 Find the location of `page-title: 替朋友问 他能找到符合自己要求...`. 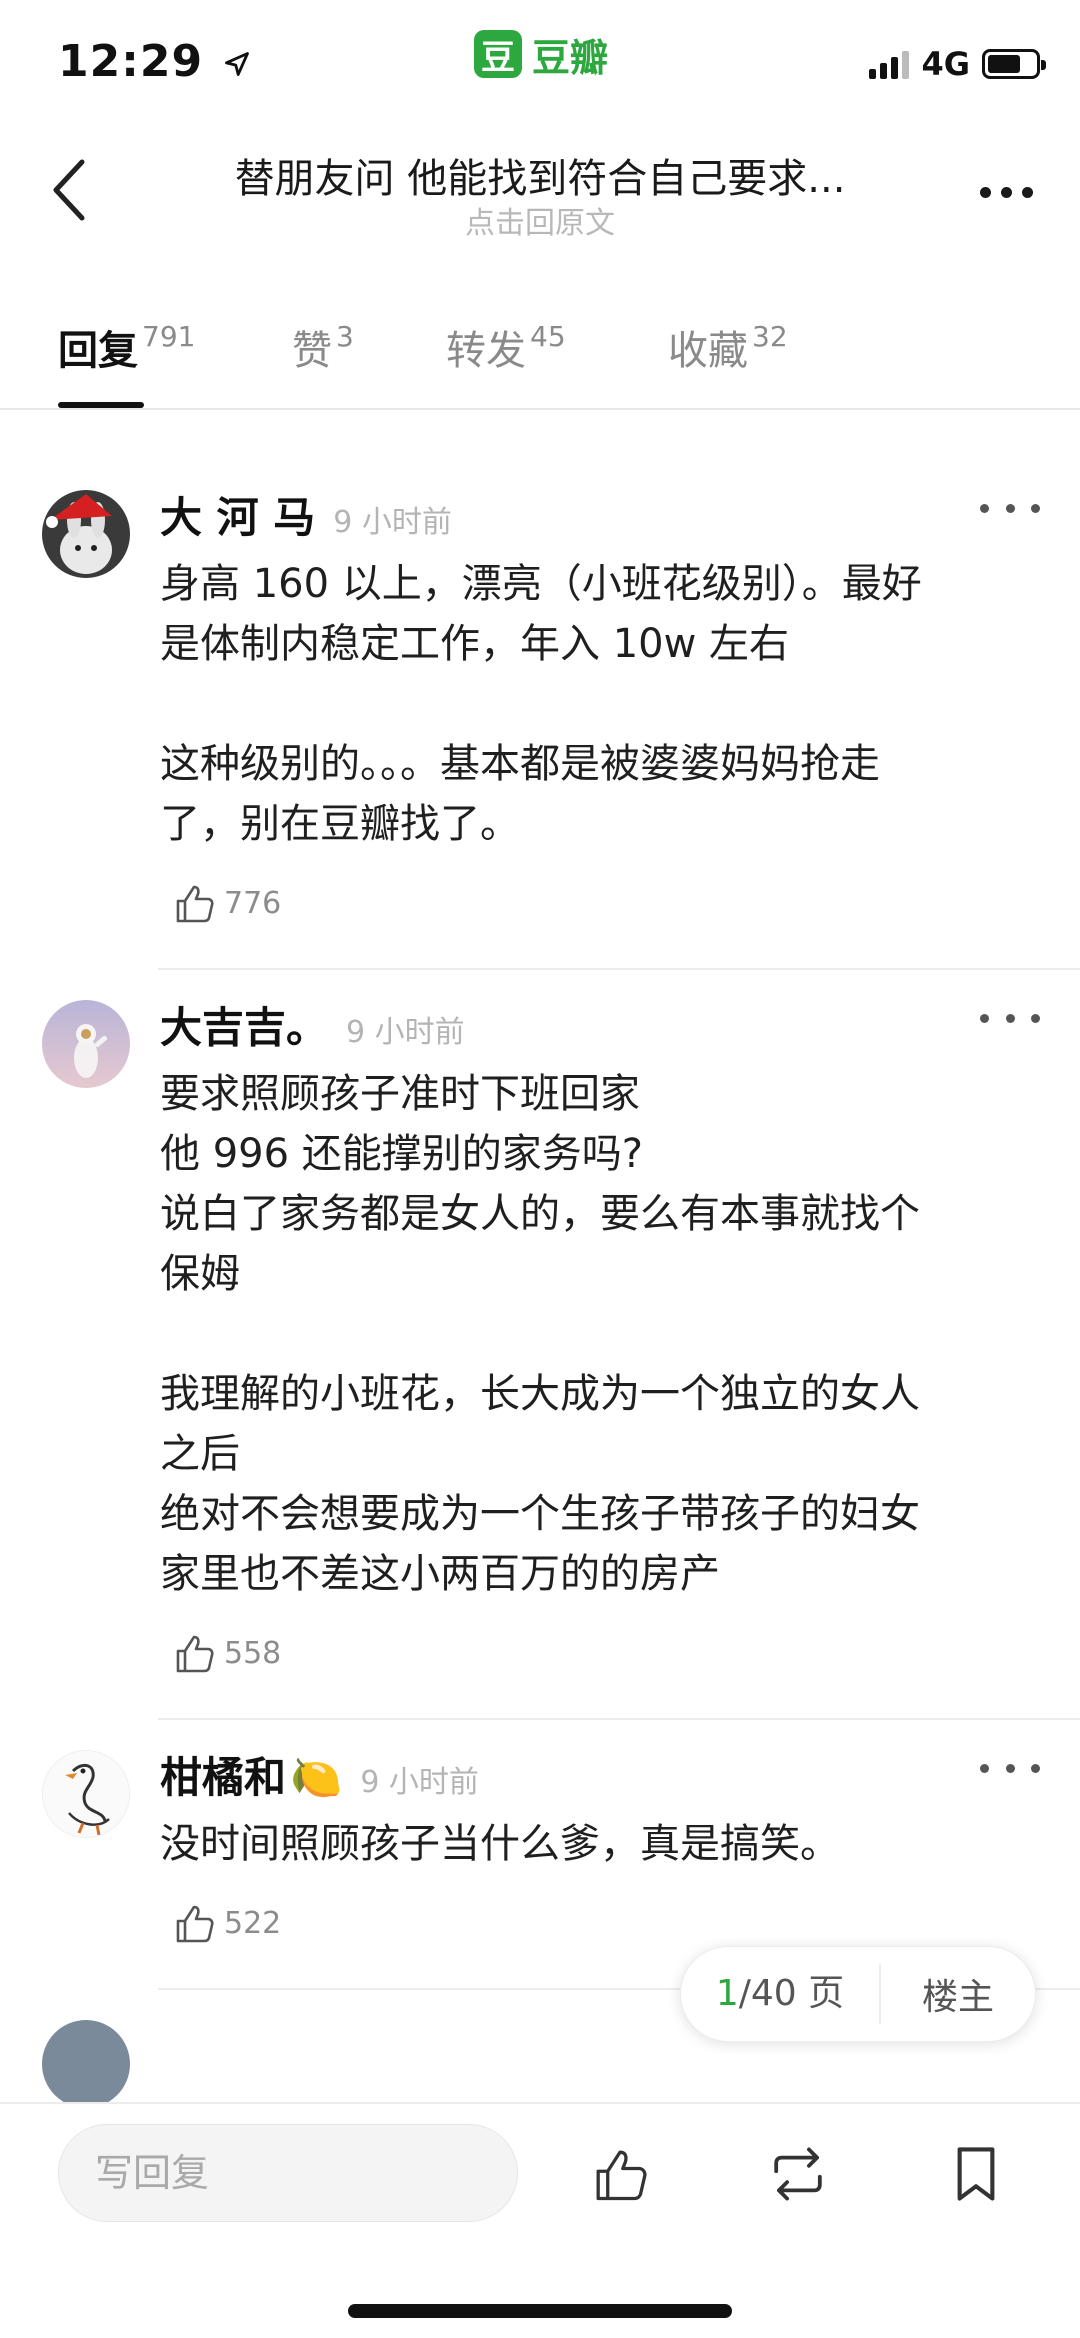

page-title: 替朋友问 他能找到符合自己要求... is located at coordinates (540, 175).